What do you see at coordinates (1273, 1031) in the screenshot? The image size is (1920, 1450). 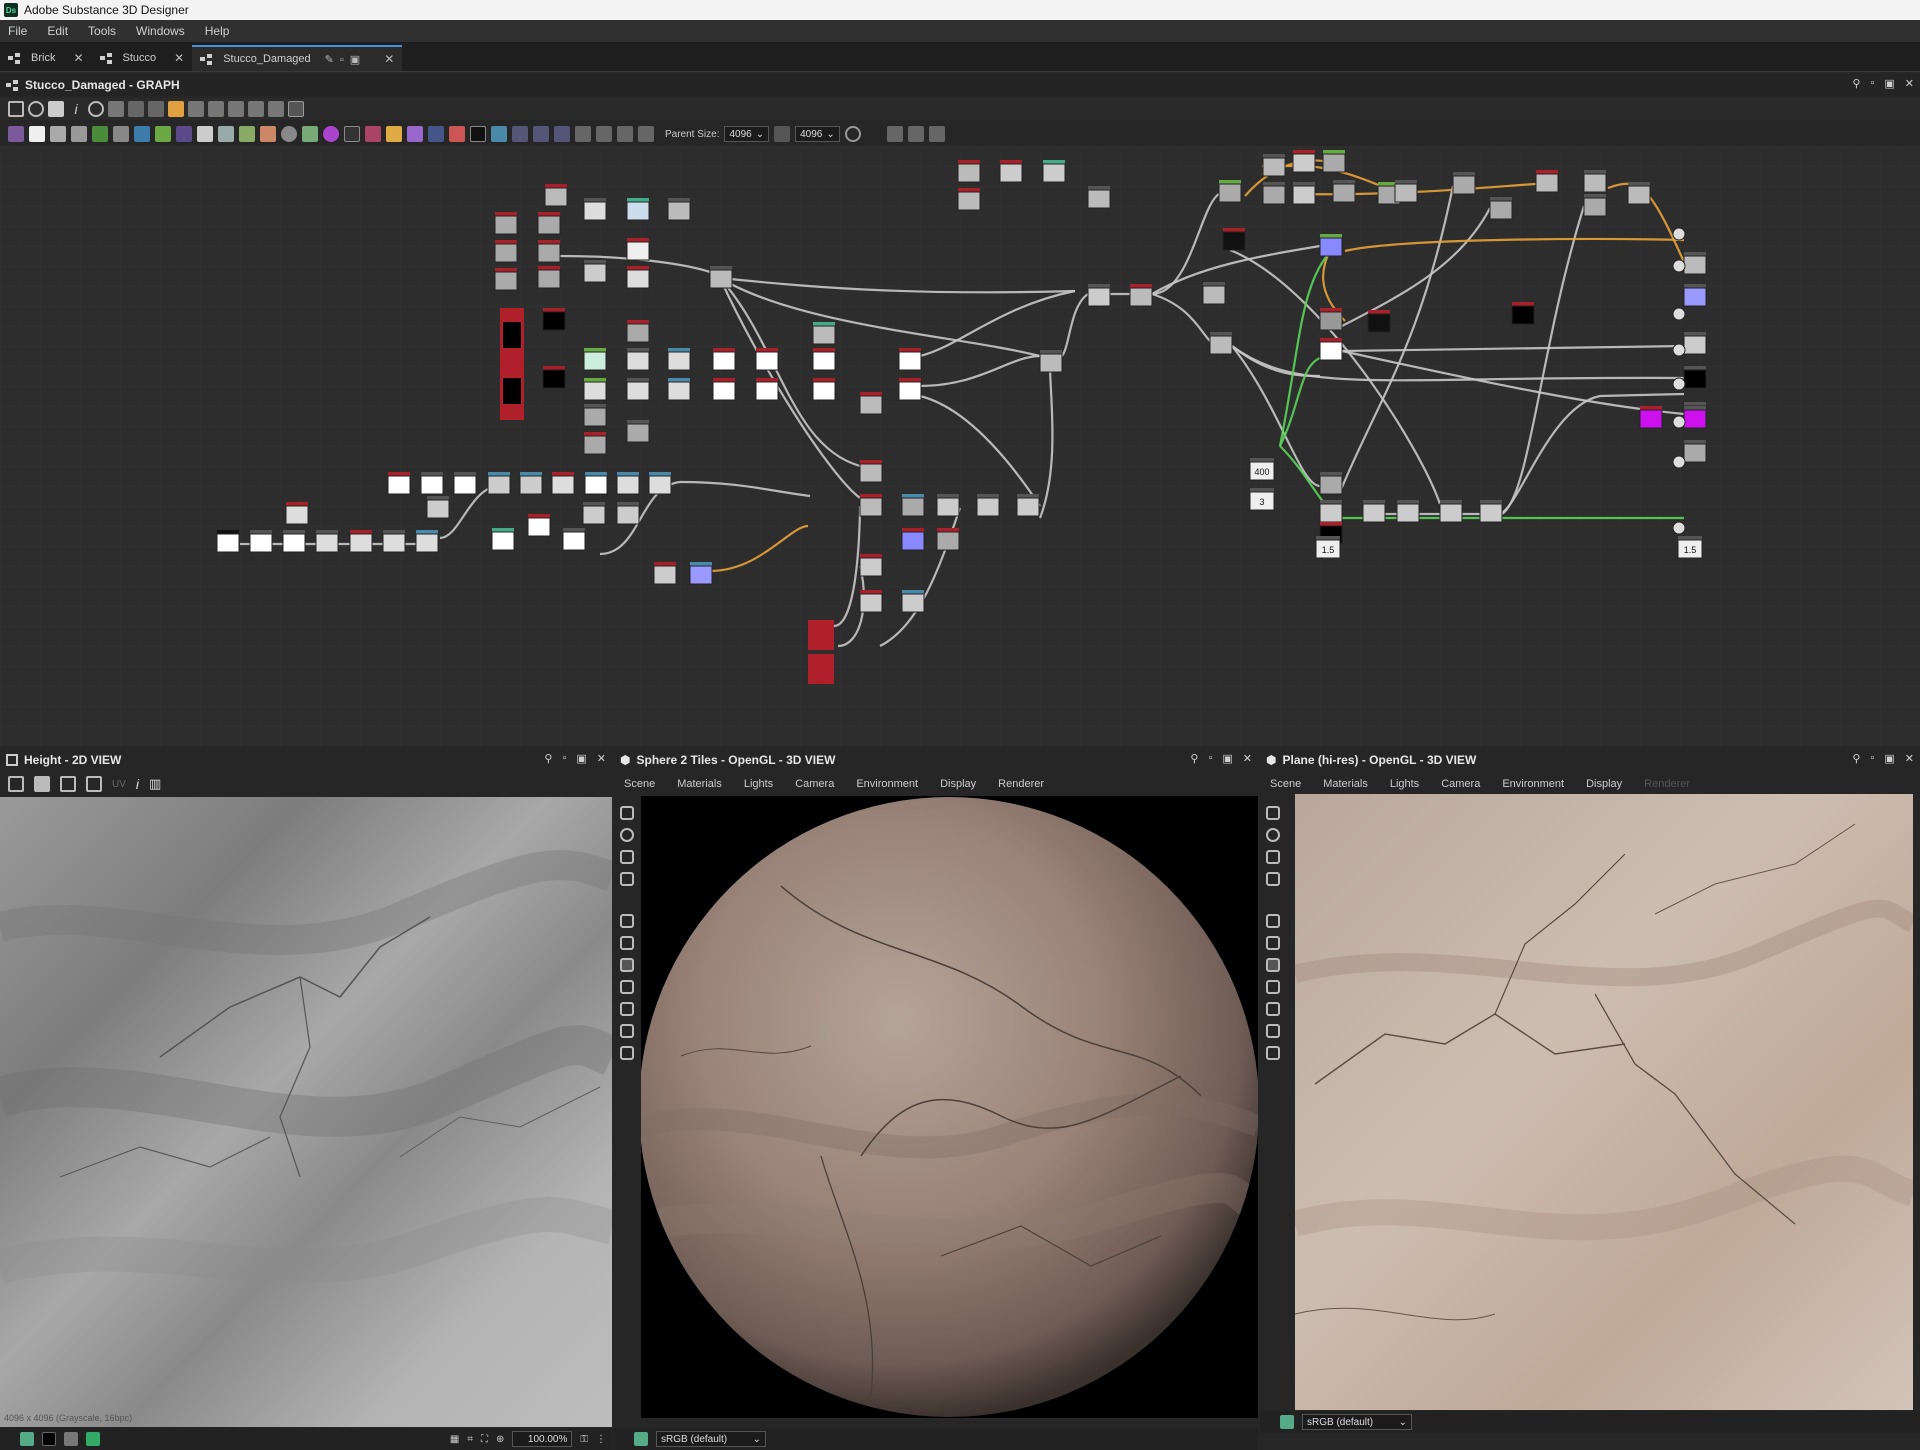 I see `tangent-icon` at bounding box center [1273, 1031].